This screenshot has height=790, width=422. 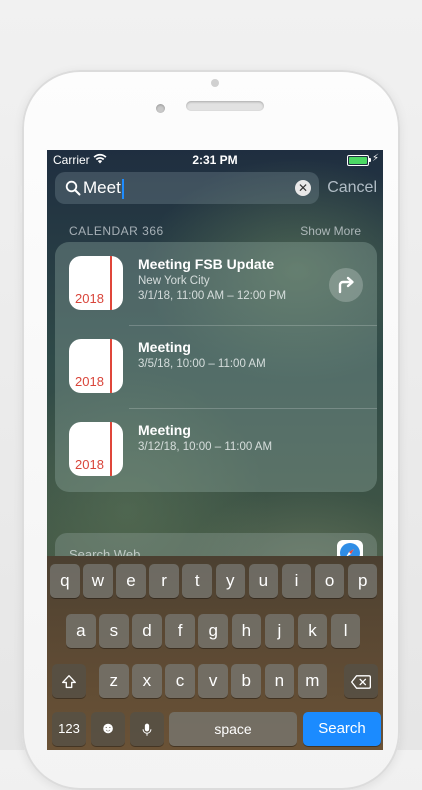 I want to click on clear-search-button: ✕, so click(x=303, y=188).